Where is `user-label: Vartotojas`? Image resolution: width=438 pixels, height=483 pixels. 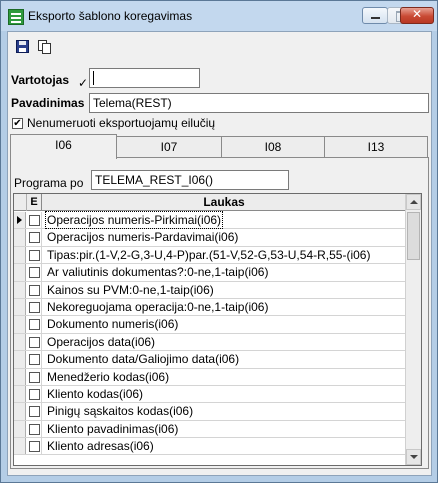 user-label: Vartotojas is located at coordinates (40, 80).